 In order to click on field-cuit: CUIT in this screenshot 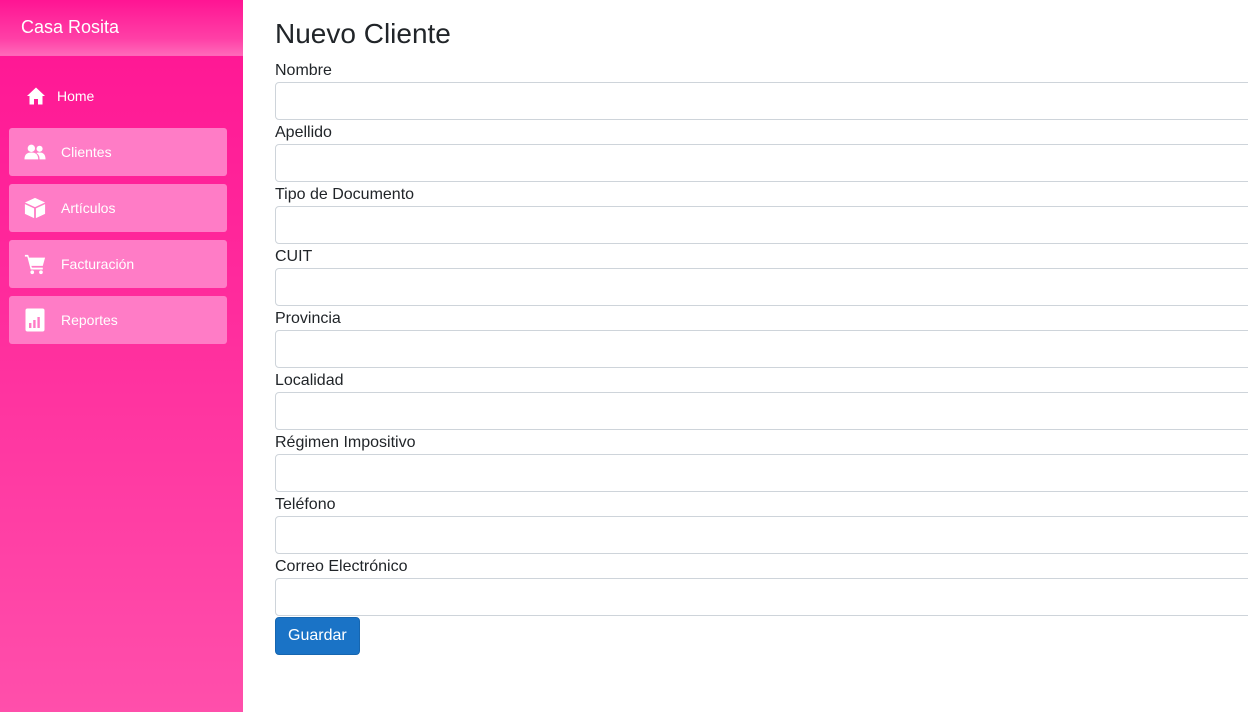, I will do `click(761, 278)`.